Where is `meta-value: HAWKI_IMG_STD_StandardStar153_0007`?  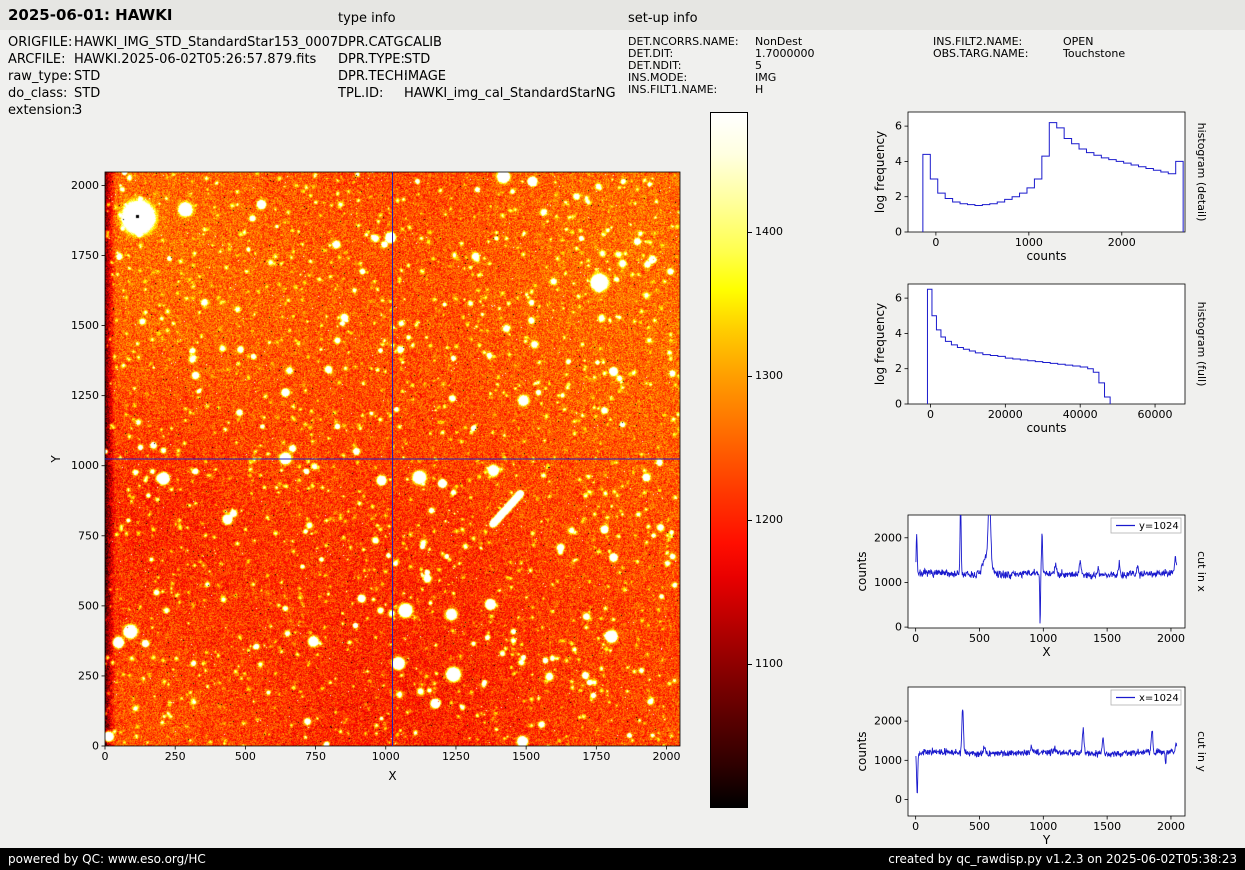 meta-value: HAWKI_IMG_STD_StandardStar153_0007 is located at coordinates (206, 42).